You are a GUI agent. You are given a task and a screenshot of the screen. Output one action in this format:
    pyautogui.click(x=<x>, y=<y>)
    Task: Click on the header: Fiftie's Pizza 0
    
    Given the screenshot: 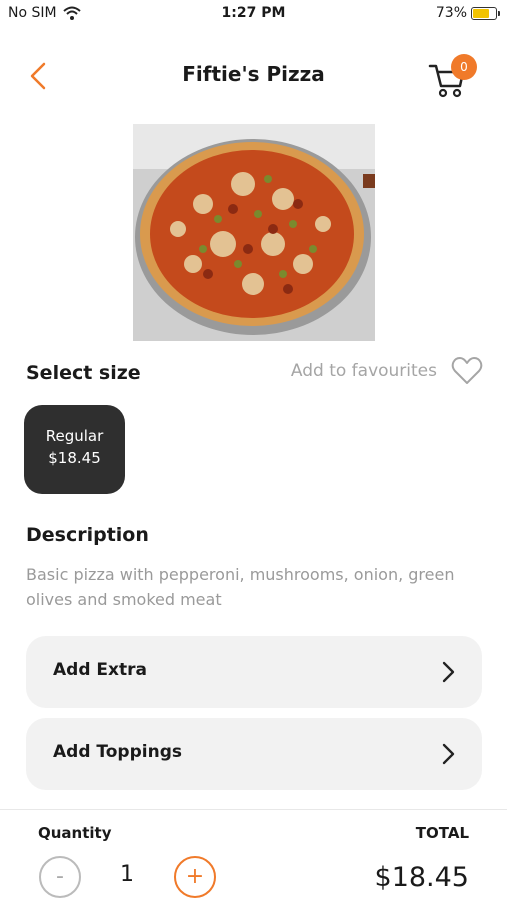 What is the action you would take?
    pyautogui.click(x=253, y=76)
    